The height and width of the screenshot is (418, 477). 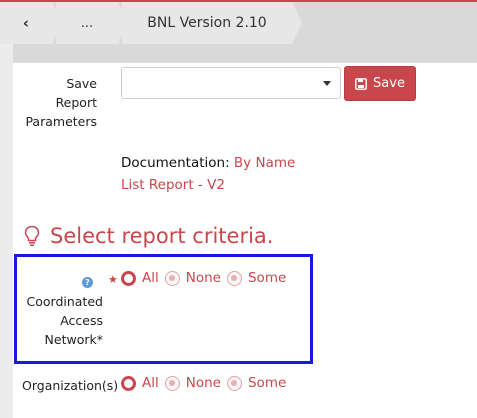 I want to click on field-label-line: Network*, so click(x=73, y=339).